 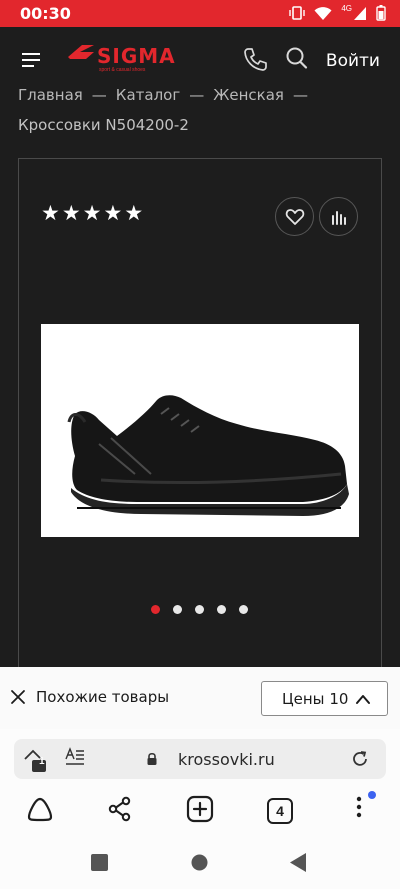 What do you see at coordinates (18, 697) in the screenshot?
I see `close-icon` at bounding box center [18, 697].